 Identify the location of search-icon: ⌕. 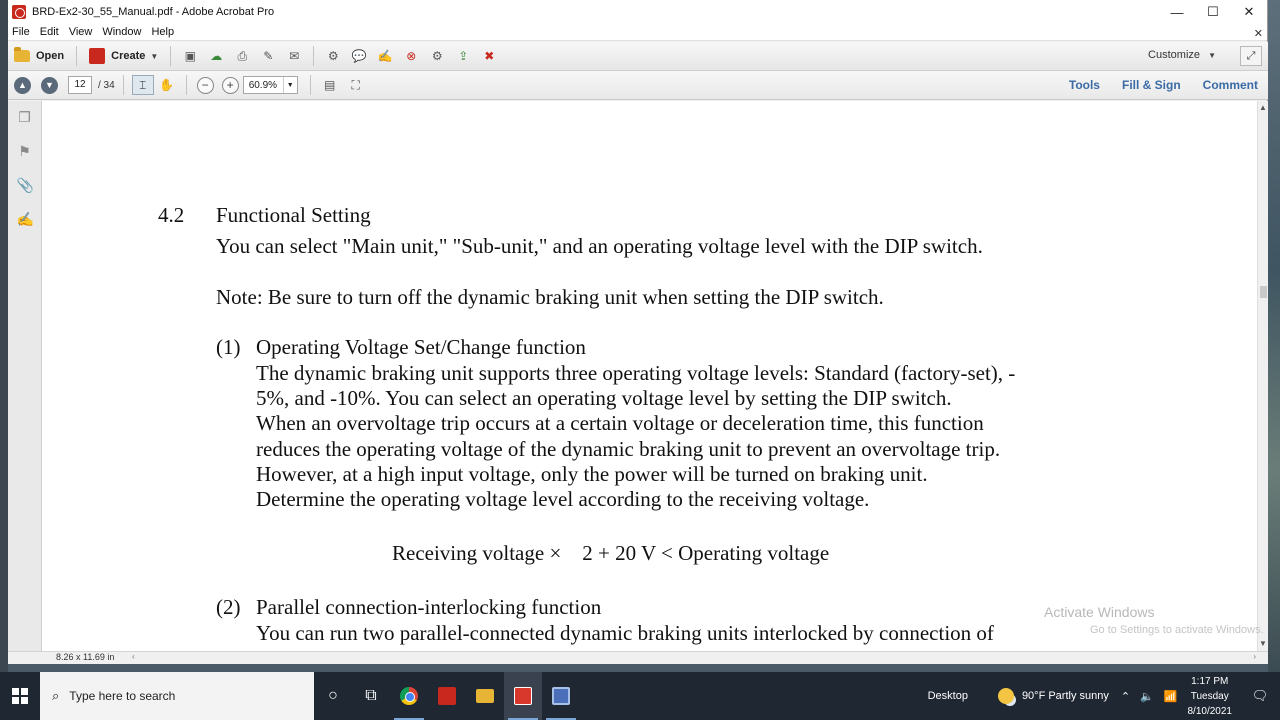
(56, 695).